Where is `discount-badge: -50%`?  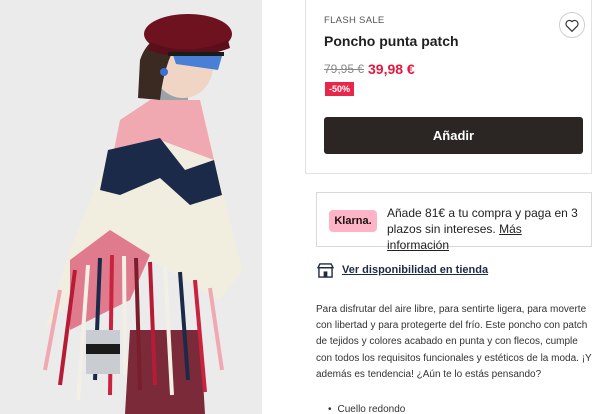
discount-badge: -50% is located at coordinates (340, 89).